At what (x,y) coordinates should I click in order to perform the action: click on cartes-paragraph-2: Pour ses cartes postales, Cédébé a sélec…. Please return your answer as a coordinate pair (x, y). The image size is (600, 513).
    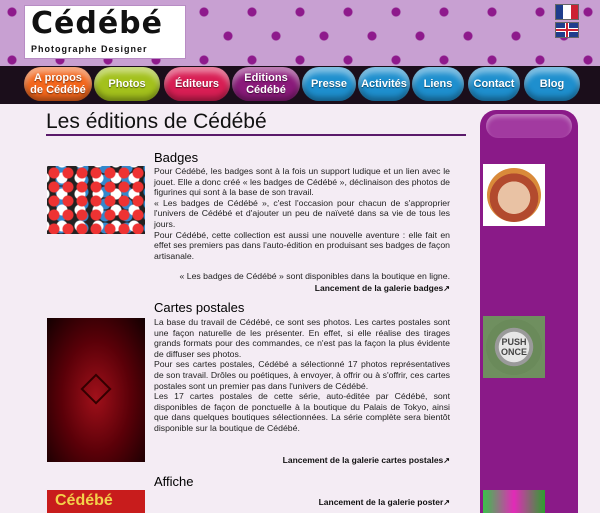
    Looking at the image, I should click on (302, 375).